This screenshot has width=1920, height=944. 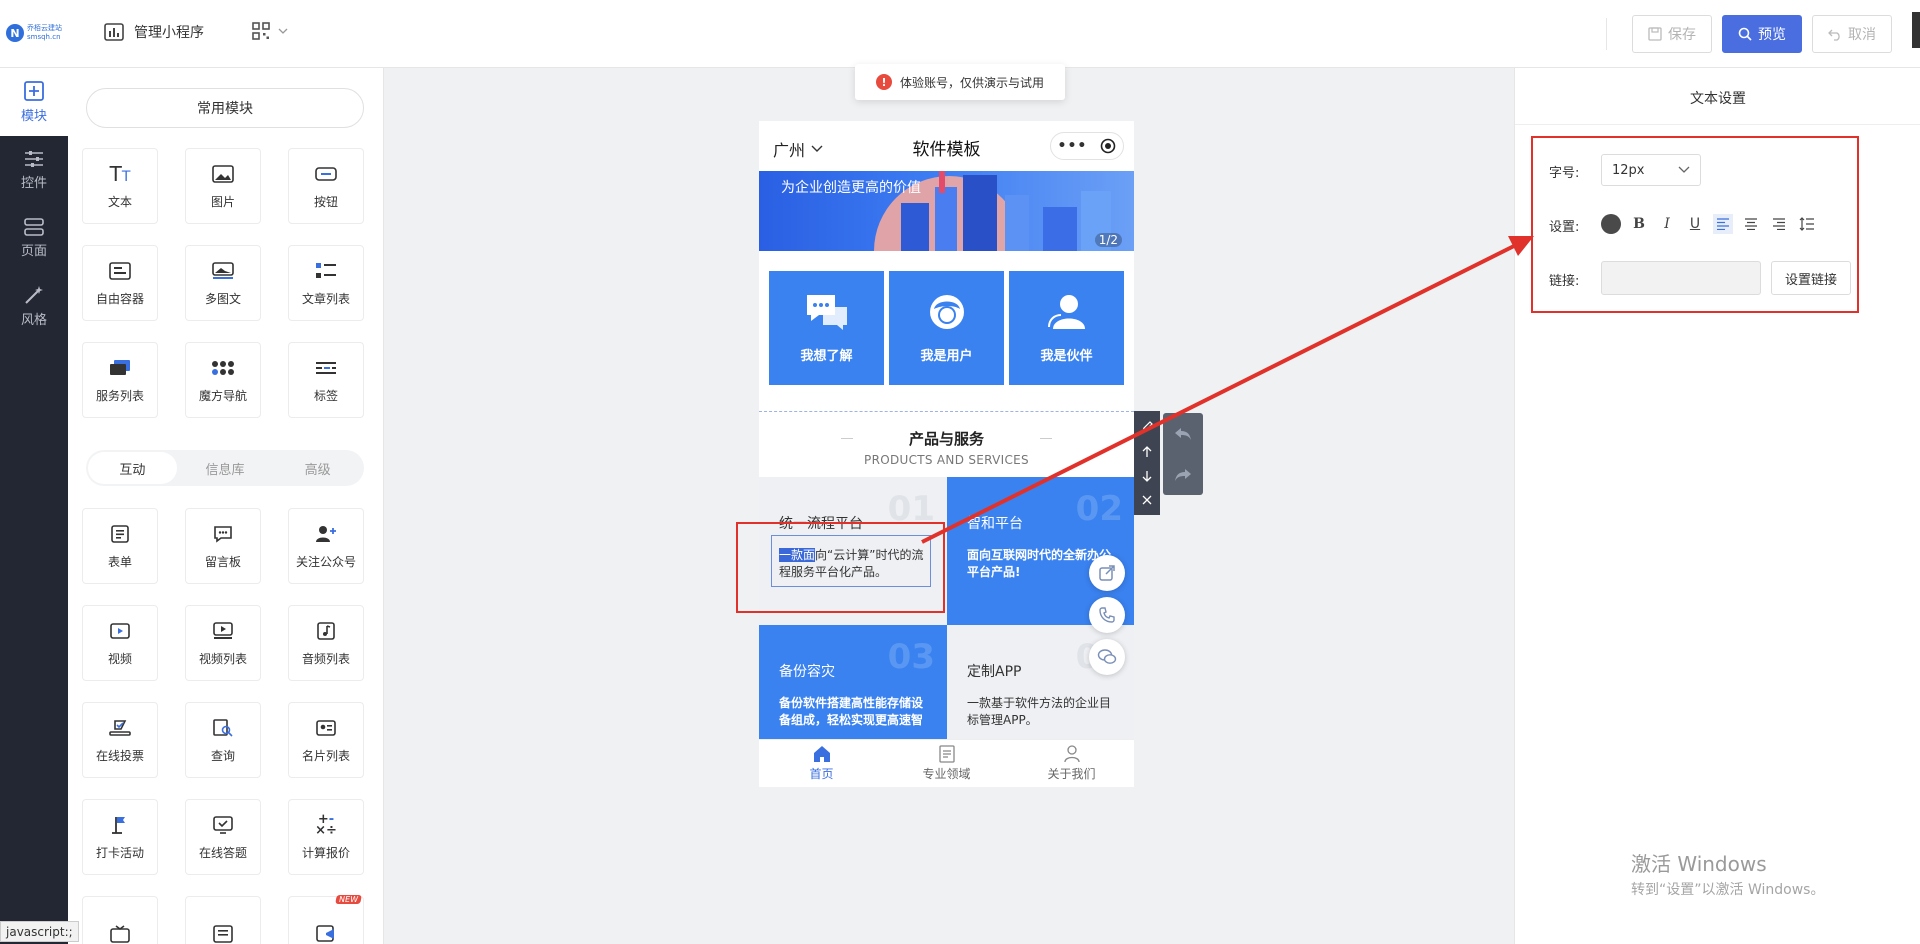 What do you see at coordinates (1723, 224) in the screenshot?
I see `align-left-icon` at bounding box center [1723, 224].